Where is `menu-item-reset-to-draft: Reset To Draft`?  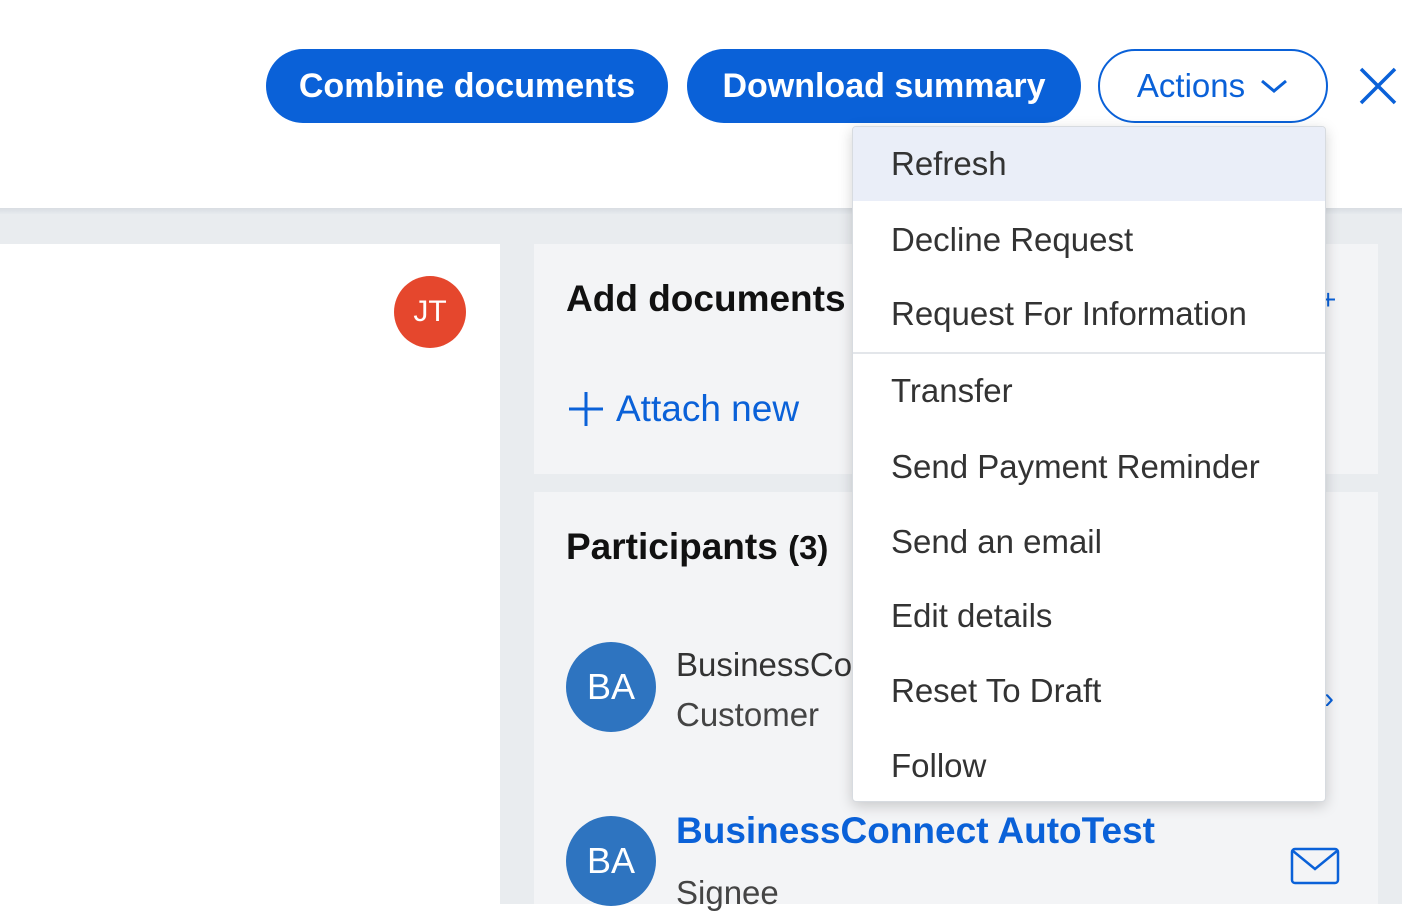 menu-item-reset-to-draft: Reset To Draft is located at coordinates (1089, 691).